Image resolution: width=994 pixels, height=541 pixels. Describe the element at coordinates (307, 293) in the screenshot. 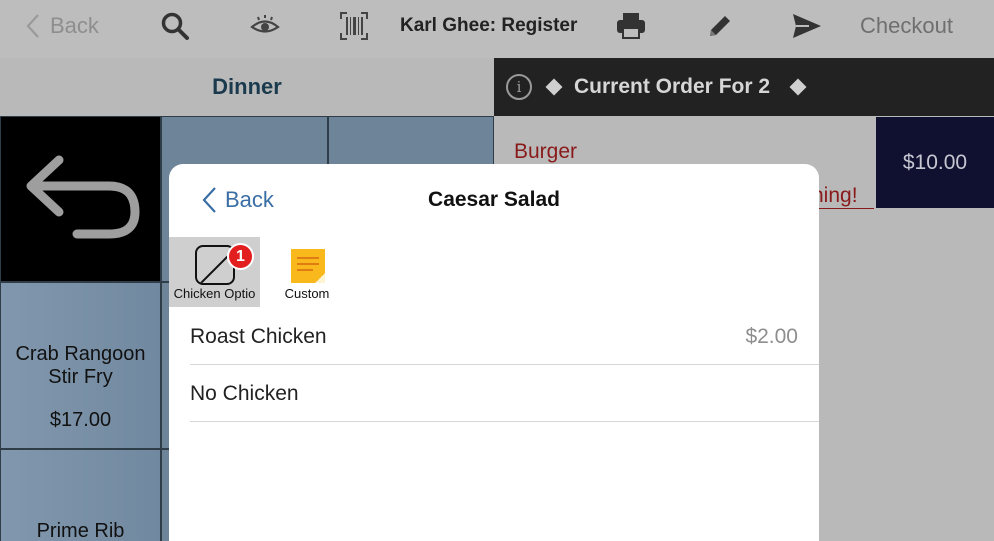

I see `tab-label: Custom` at that location.